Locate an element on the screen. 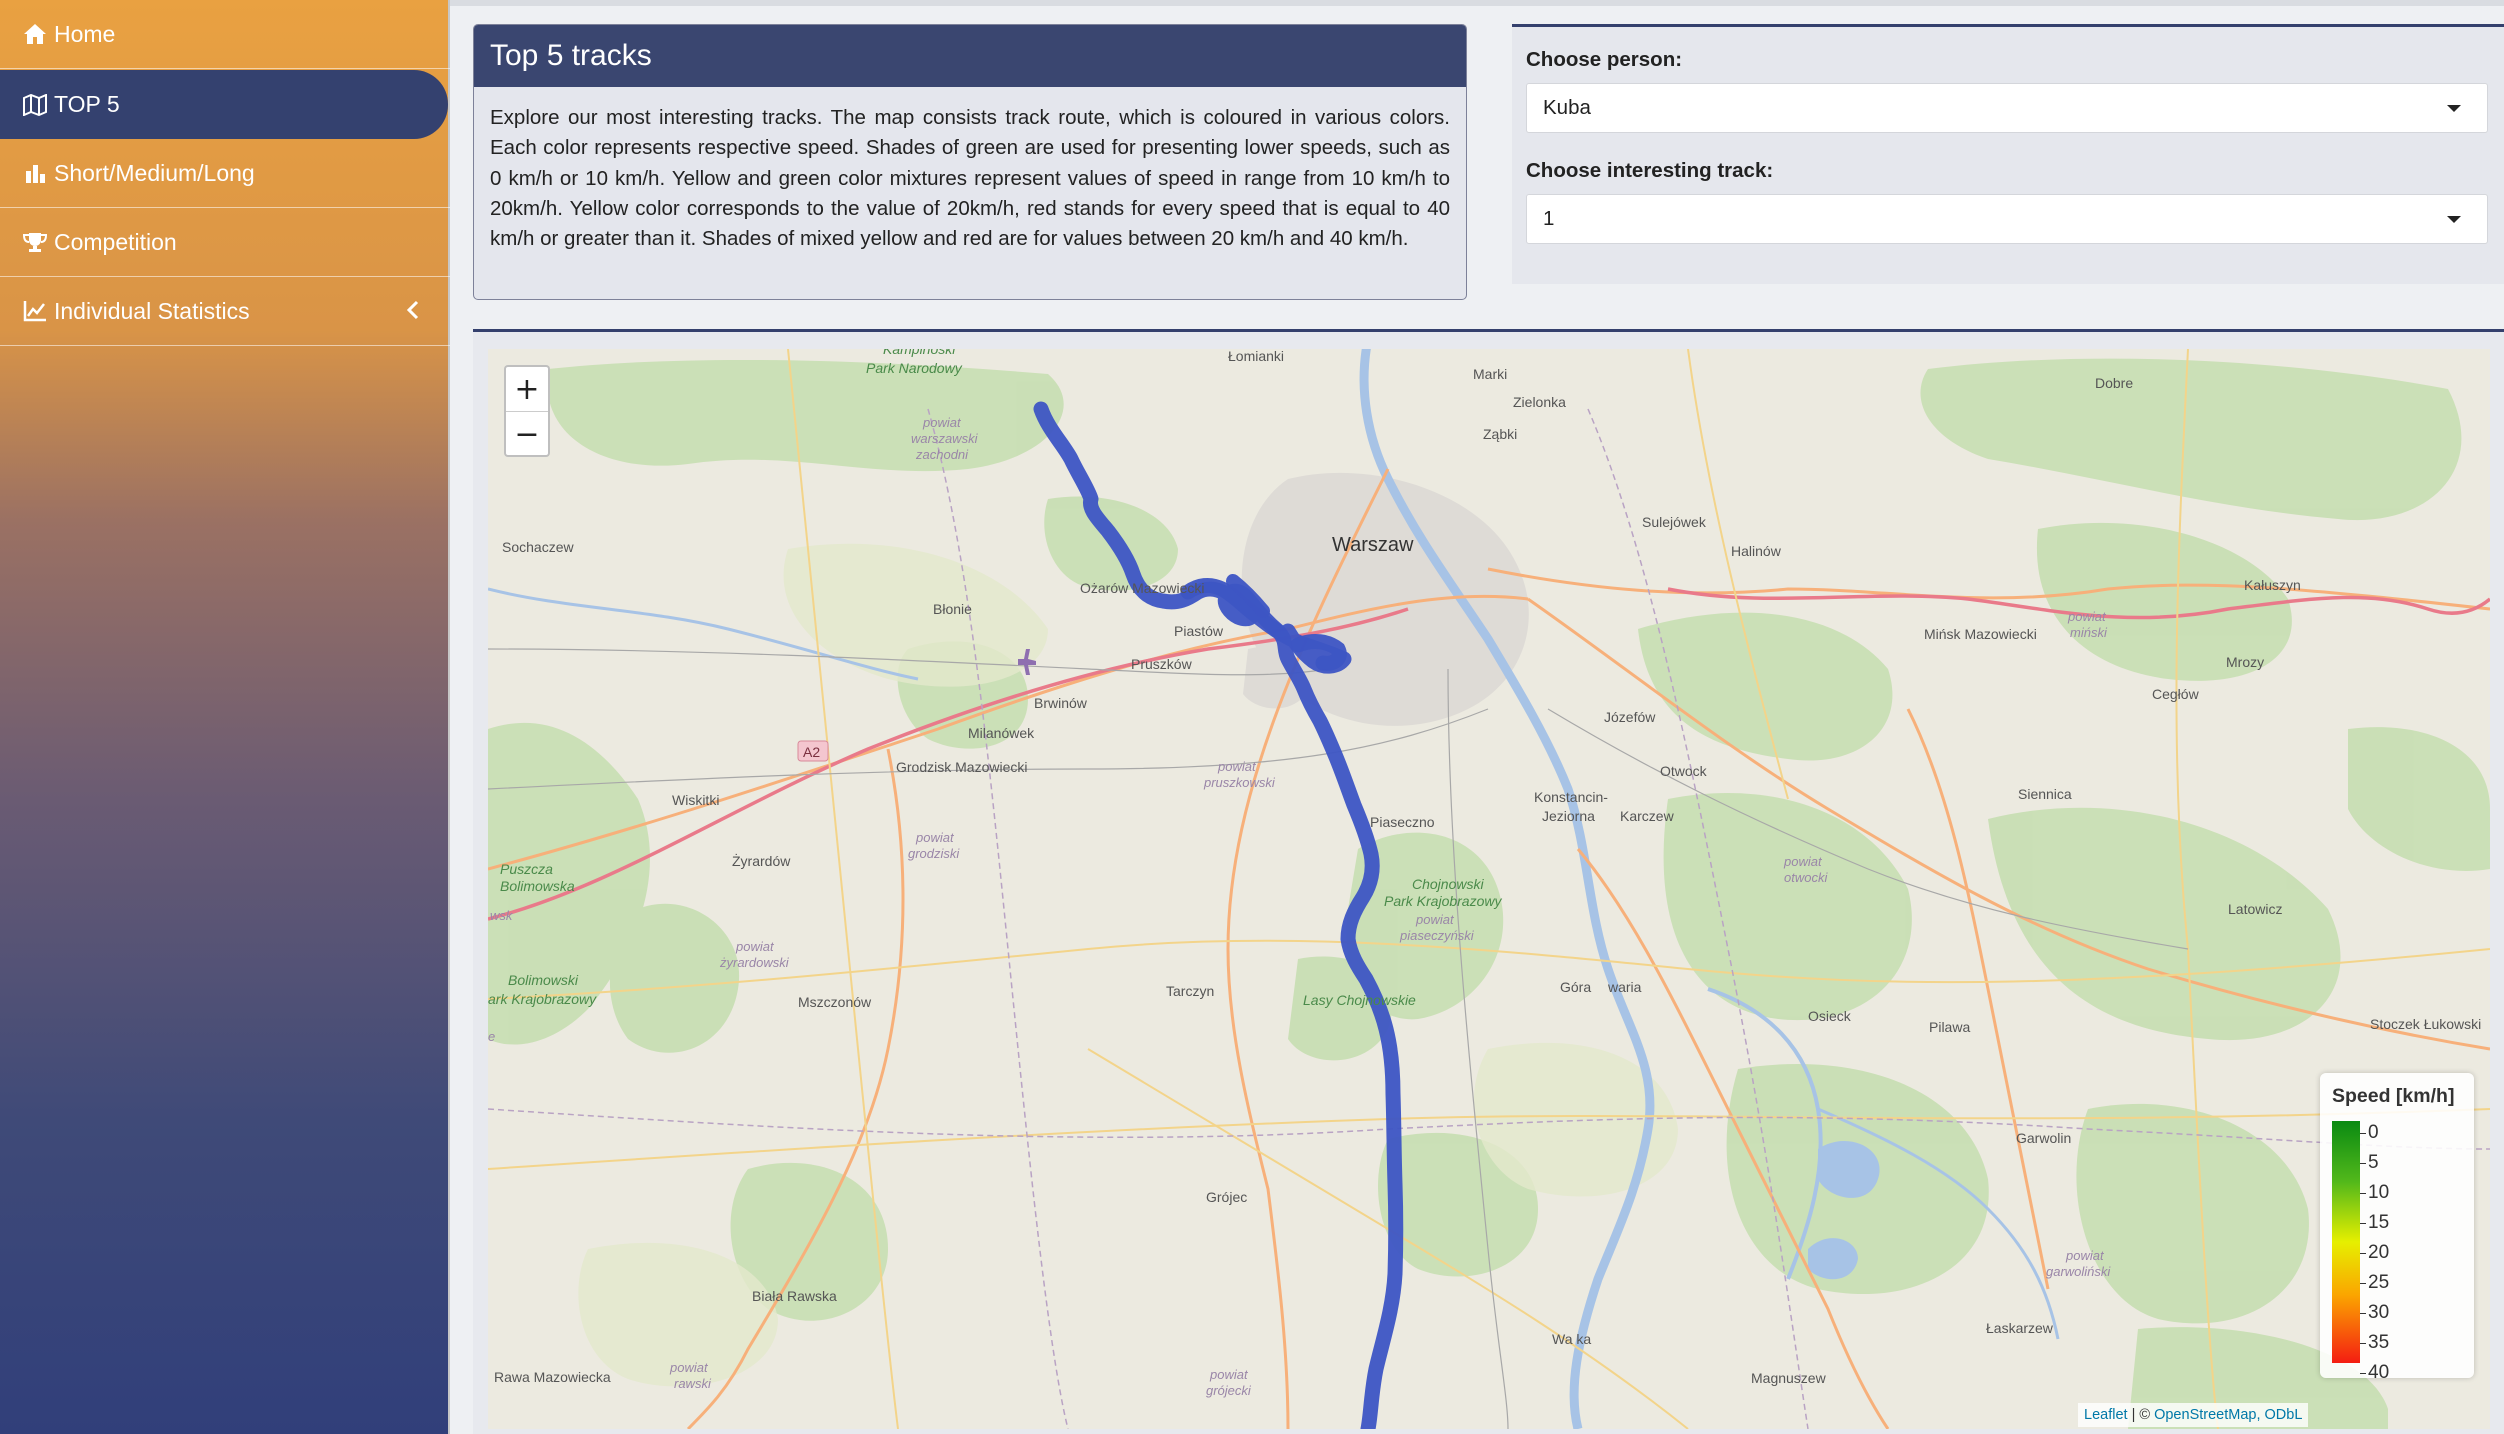  map-label: Latowicz is located at coordinates (2255, 909).